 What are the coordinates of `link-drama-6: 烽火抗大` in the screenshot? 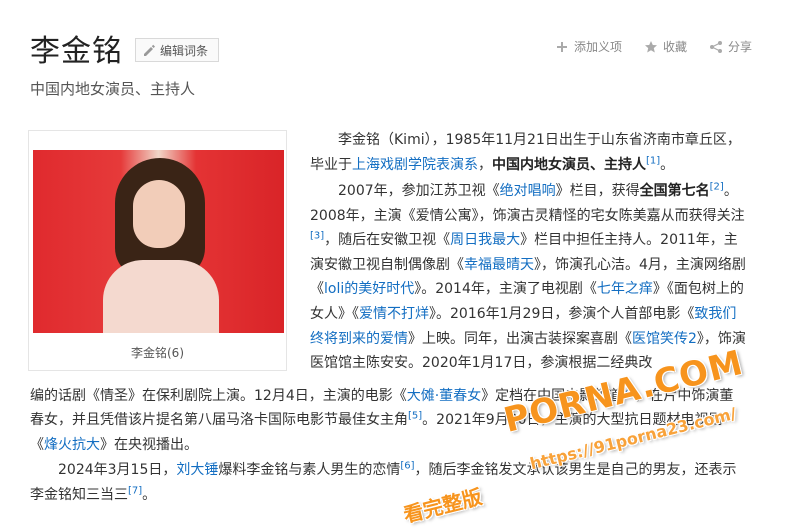 It's located at (72, 445).